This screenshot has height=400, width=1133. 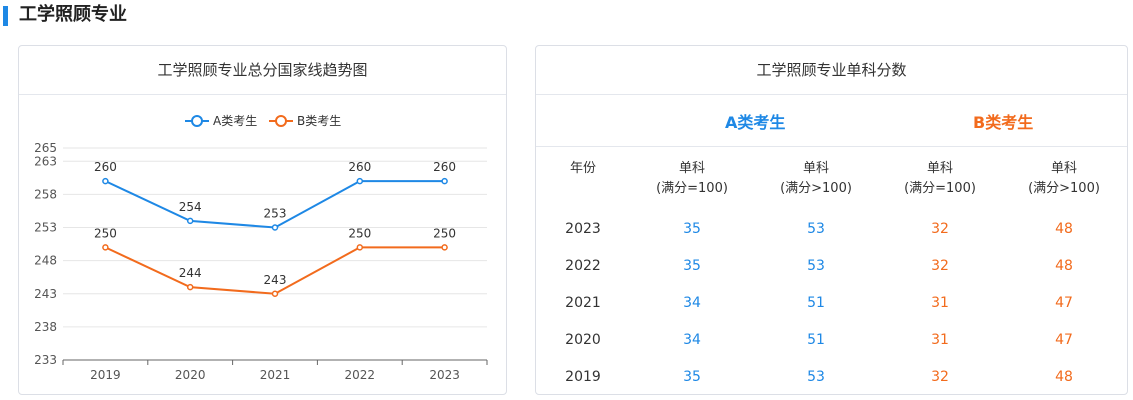 What do you see at coordinates (583, 303) in the screenshot?
I see `cell-year: 2021` at bounding box center [583, 303].